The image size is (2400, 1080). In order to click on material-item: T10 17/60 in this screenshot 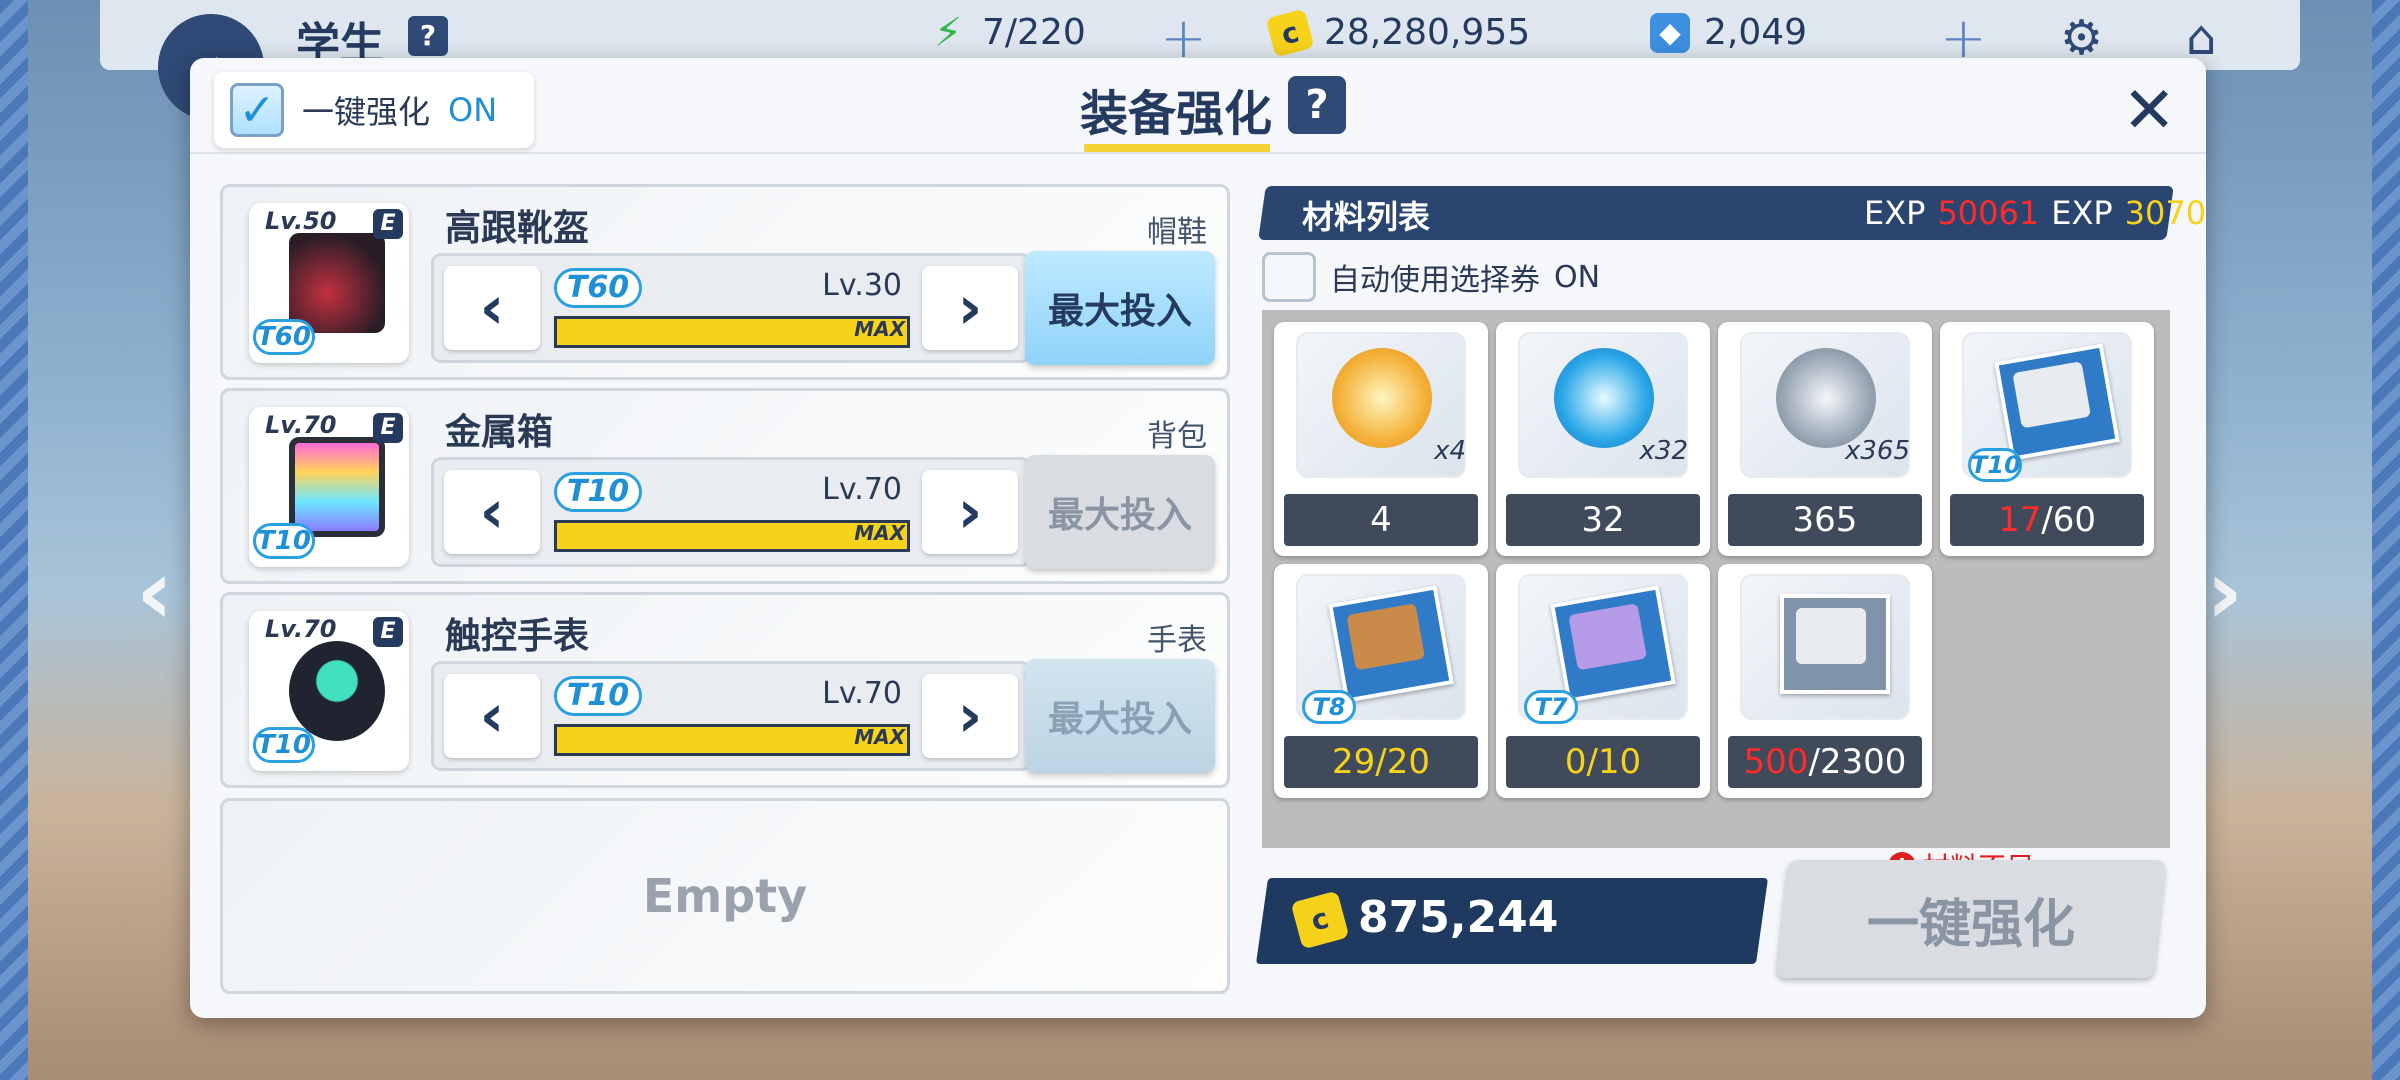, I will do `click(2047, 439)`.